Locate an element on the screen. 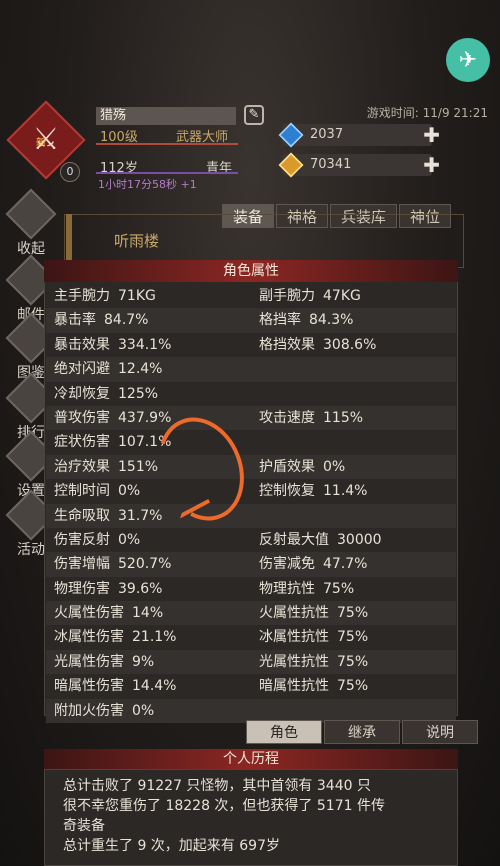  attribute-row: 伤害增幅 520.7% 伤害减免 47.7% is located at coordinates (251, 564).